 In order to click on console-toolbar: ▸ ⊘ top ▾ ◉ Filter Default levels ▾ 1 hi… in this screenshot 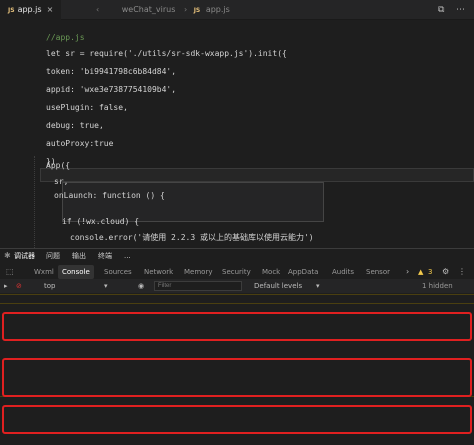, I will do `click(237, 286)`.